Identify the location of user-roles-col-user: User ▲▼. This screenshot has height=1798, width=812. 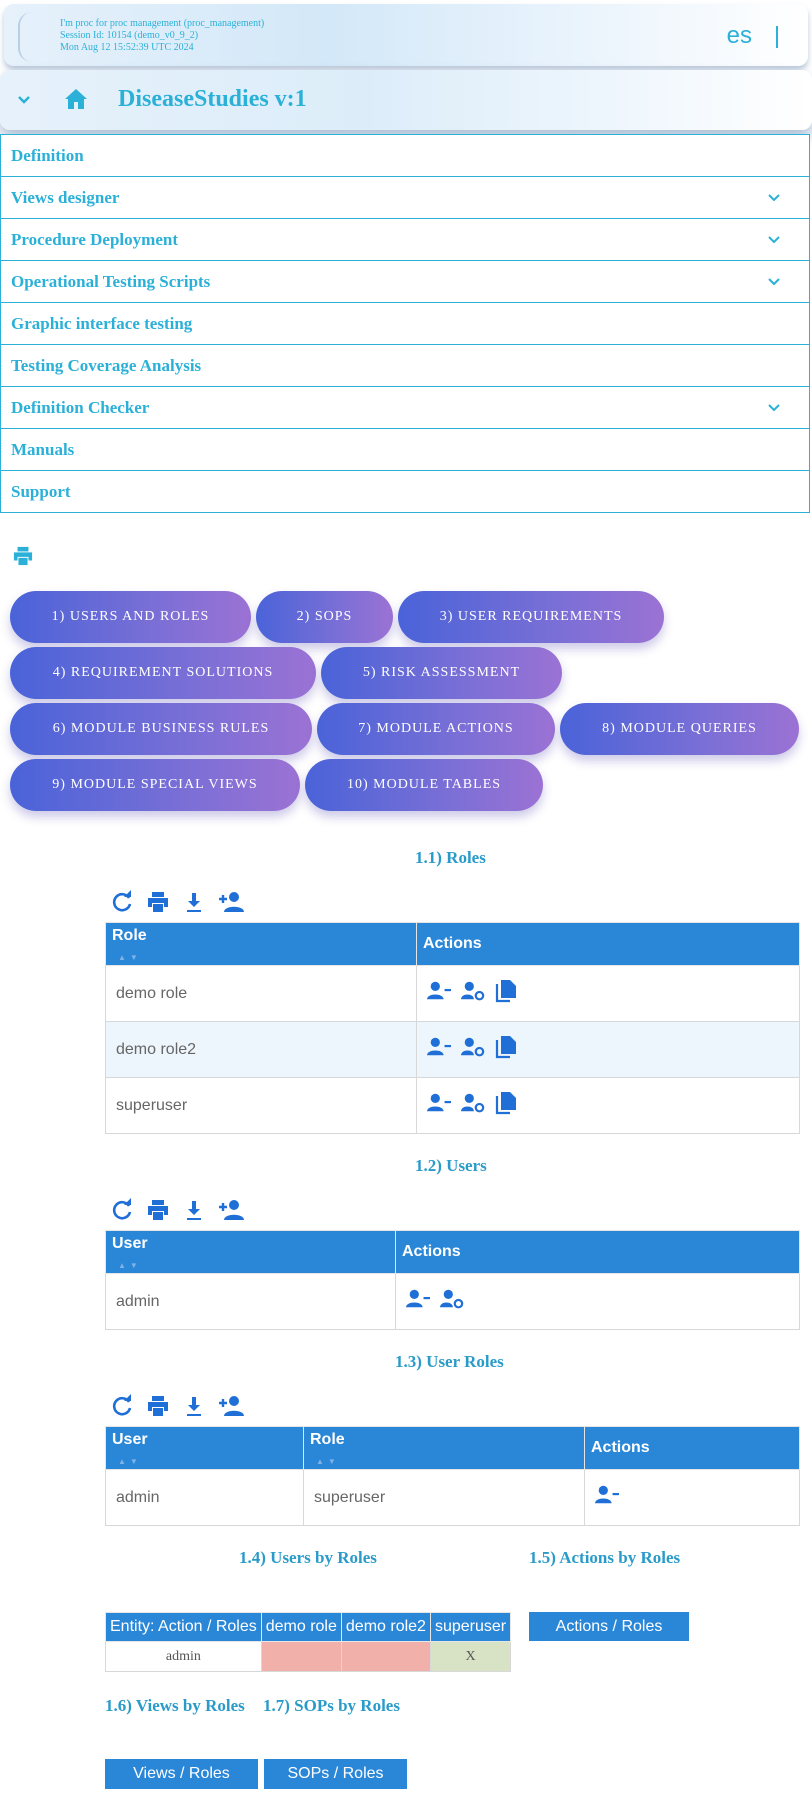
(204, 1448).